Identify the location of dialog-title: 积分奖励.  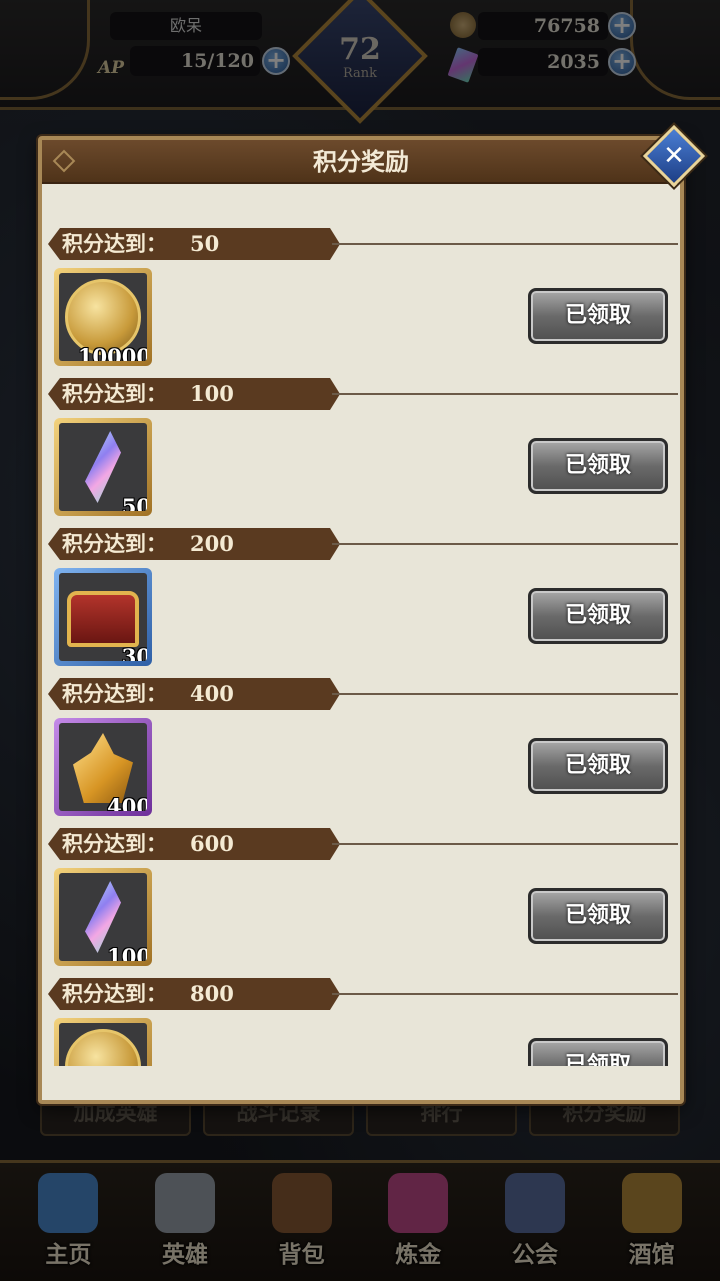
(361, 161).